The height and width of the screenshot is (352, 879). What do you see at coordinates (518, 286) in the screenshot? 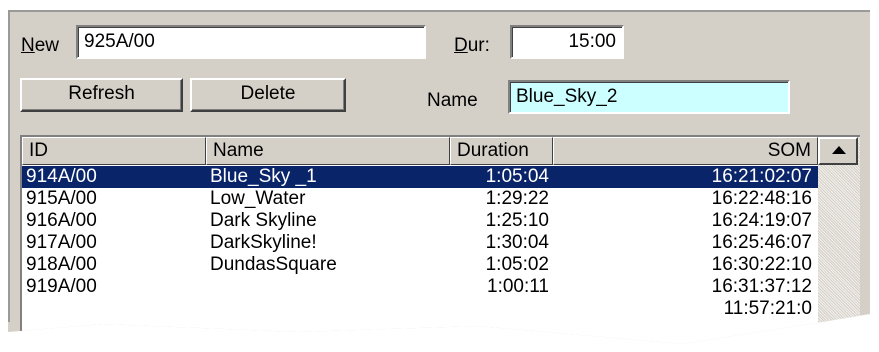
I see `cell-duration: 1:00:11` at bounding box center [518, 286].